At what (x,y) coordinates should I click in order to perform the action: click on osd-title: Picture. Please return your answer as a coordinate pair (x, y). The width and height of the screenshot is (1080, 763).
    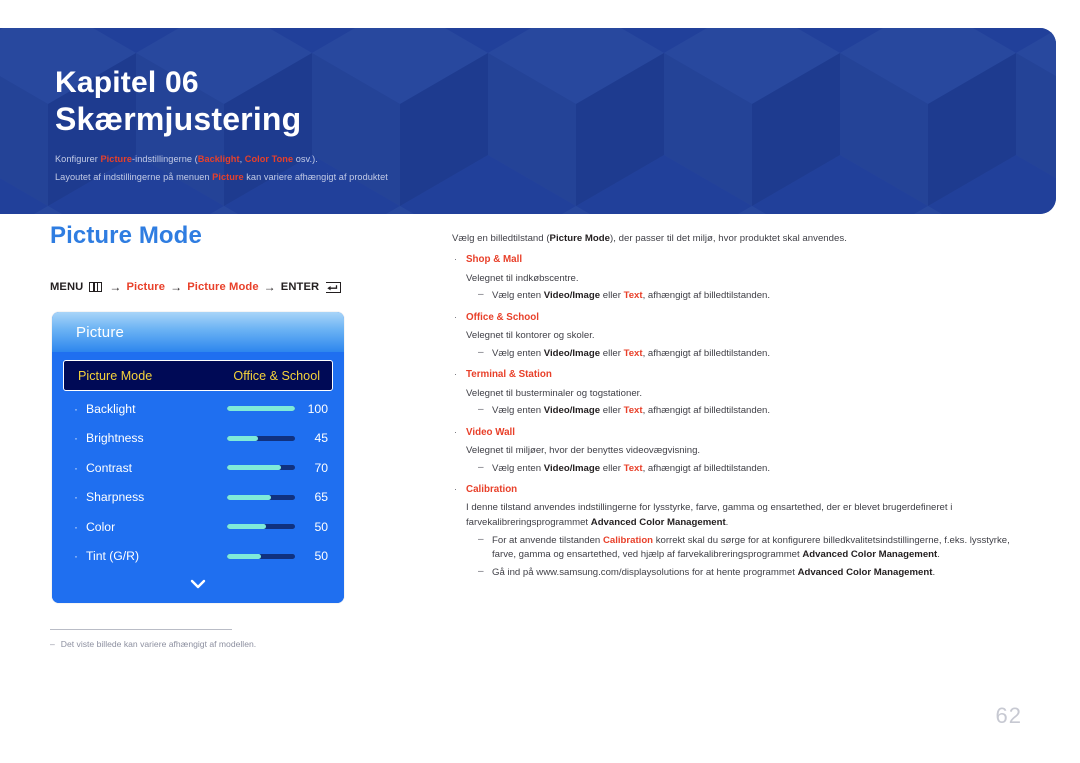
    Looking at the image, I should click on (100, 332).